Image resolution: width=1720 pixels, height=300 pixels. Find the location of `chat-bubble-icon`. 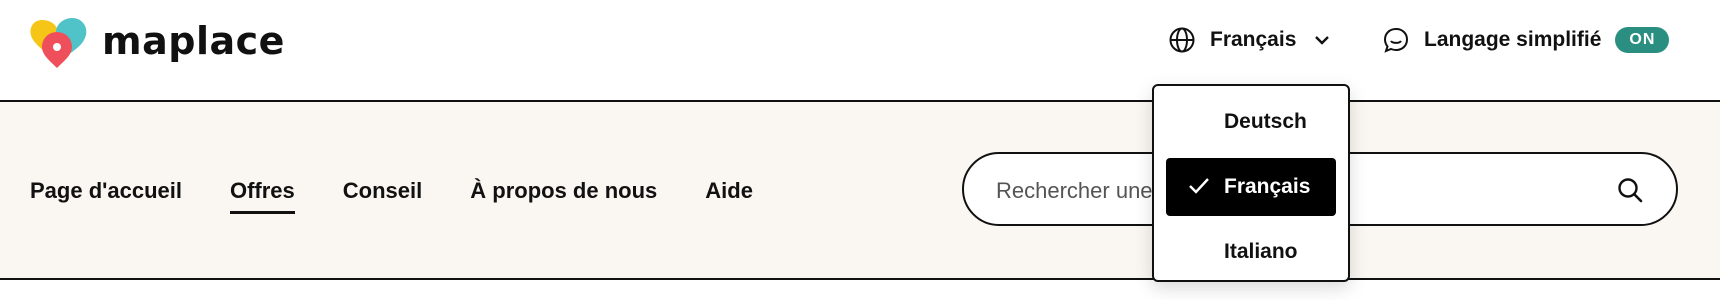

chat-bubble-icon is located at coordinates (1396, 40).